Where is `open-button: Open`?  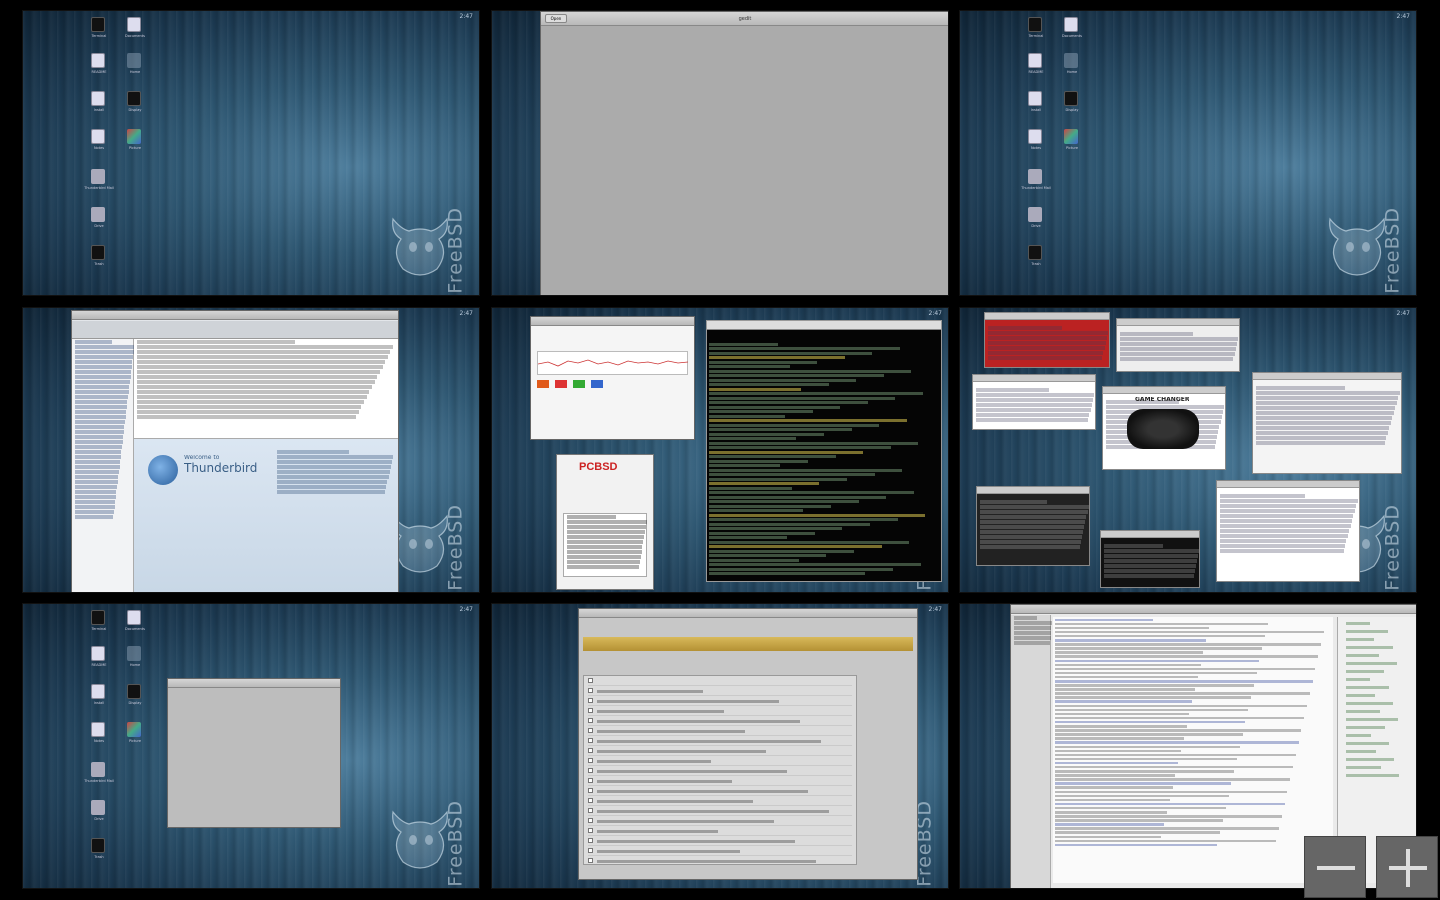 open-button: Open is located at coordinates (556, 18).